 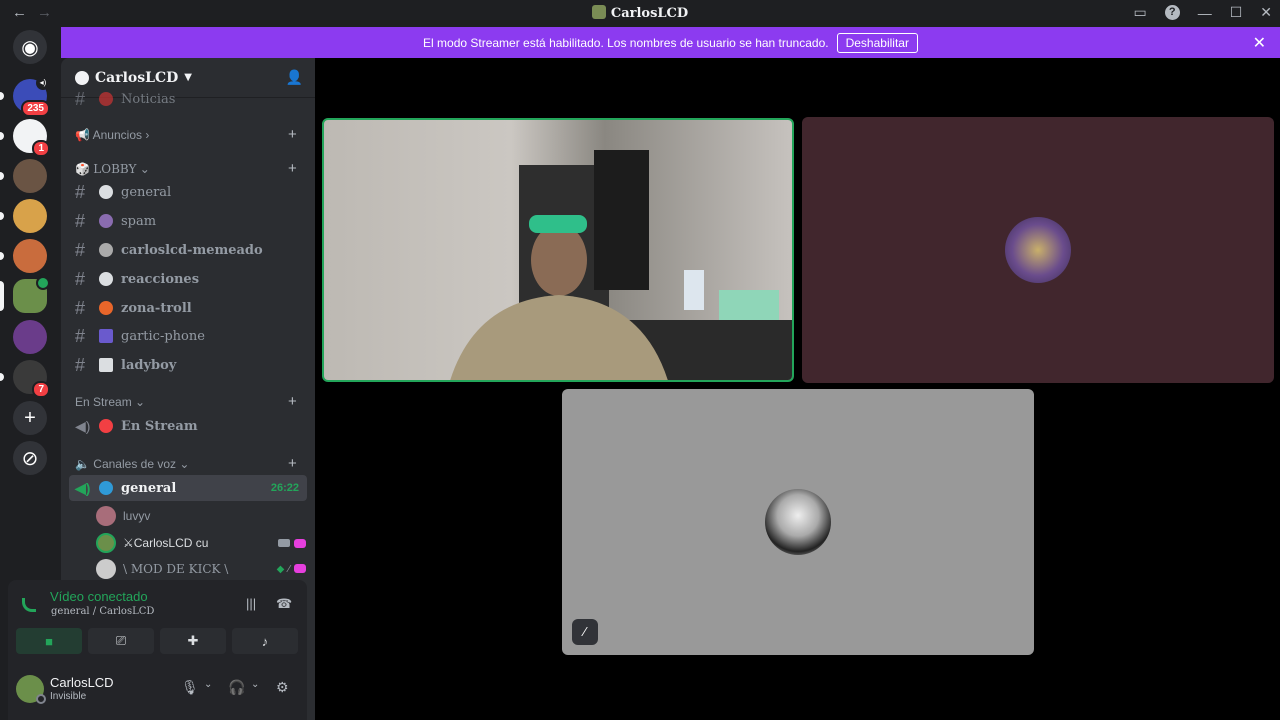 I want to click on category-en-stream: En Stream ⌄ +, so click(x=186, y=401).